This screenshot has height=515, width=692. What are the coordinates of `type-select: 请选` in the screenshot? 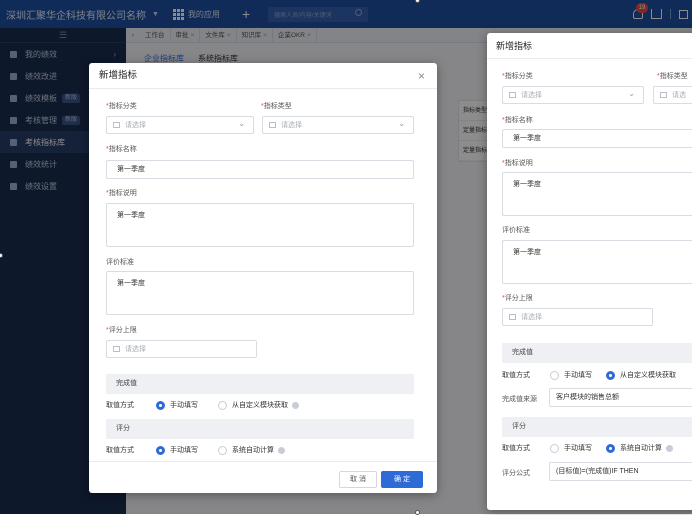 It's located at (672, 95).